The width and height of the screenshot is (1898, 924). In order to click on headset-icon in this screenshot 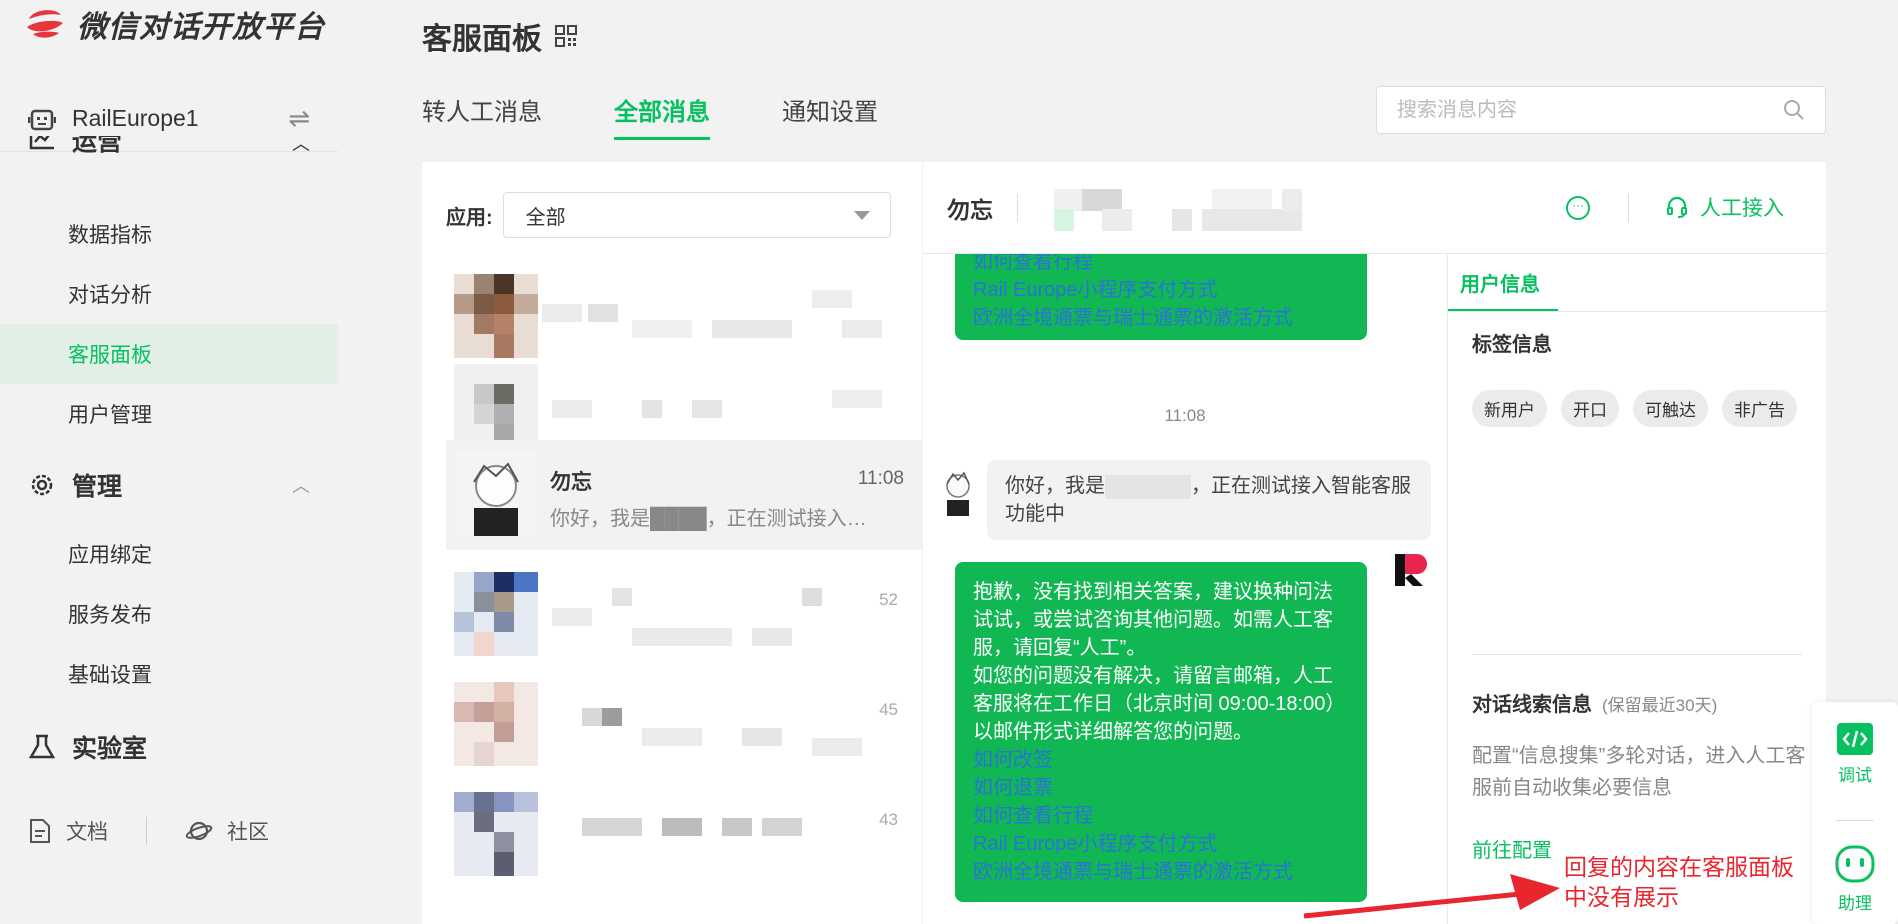, I will do `click(1677, 207)`.